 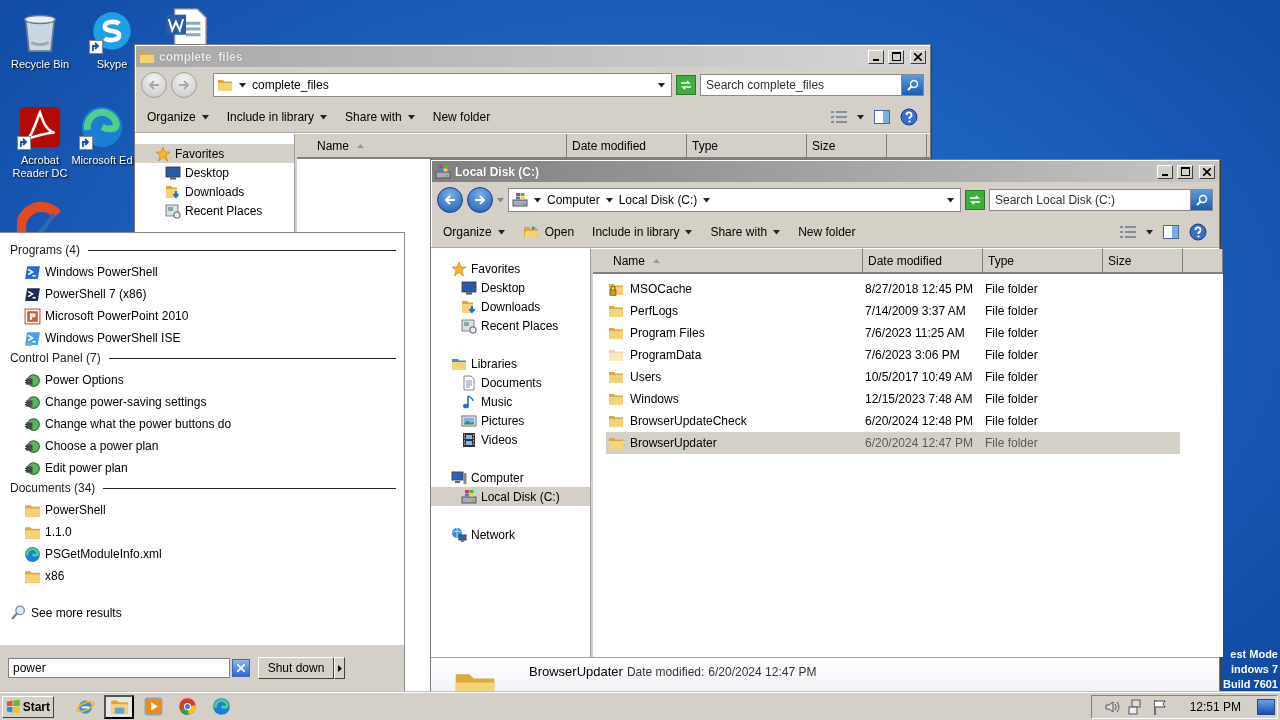 I want to click on nav-item: Network, so click(x=510, y=534).